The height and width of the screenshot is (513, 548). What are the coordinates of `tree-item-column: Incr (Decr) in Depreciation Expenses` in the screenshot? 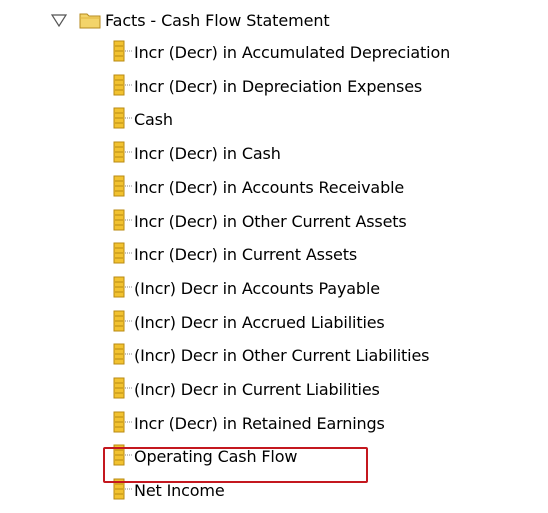 It's located at (267, 86).